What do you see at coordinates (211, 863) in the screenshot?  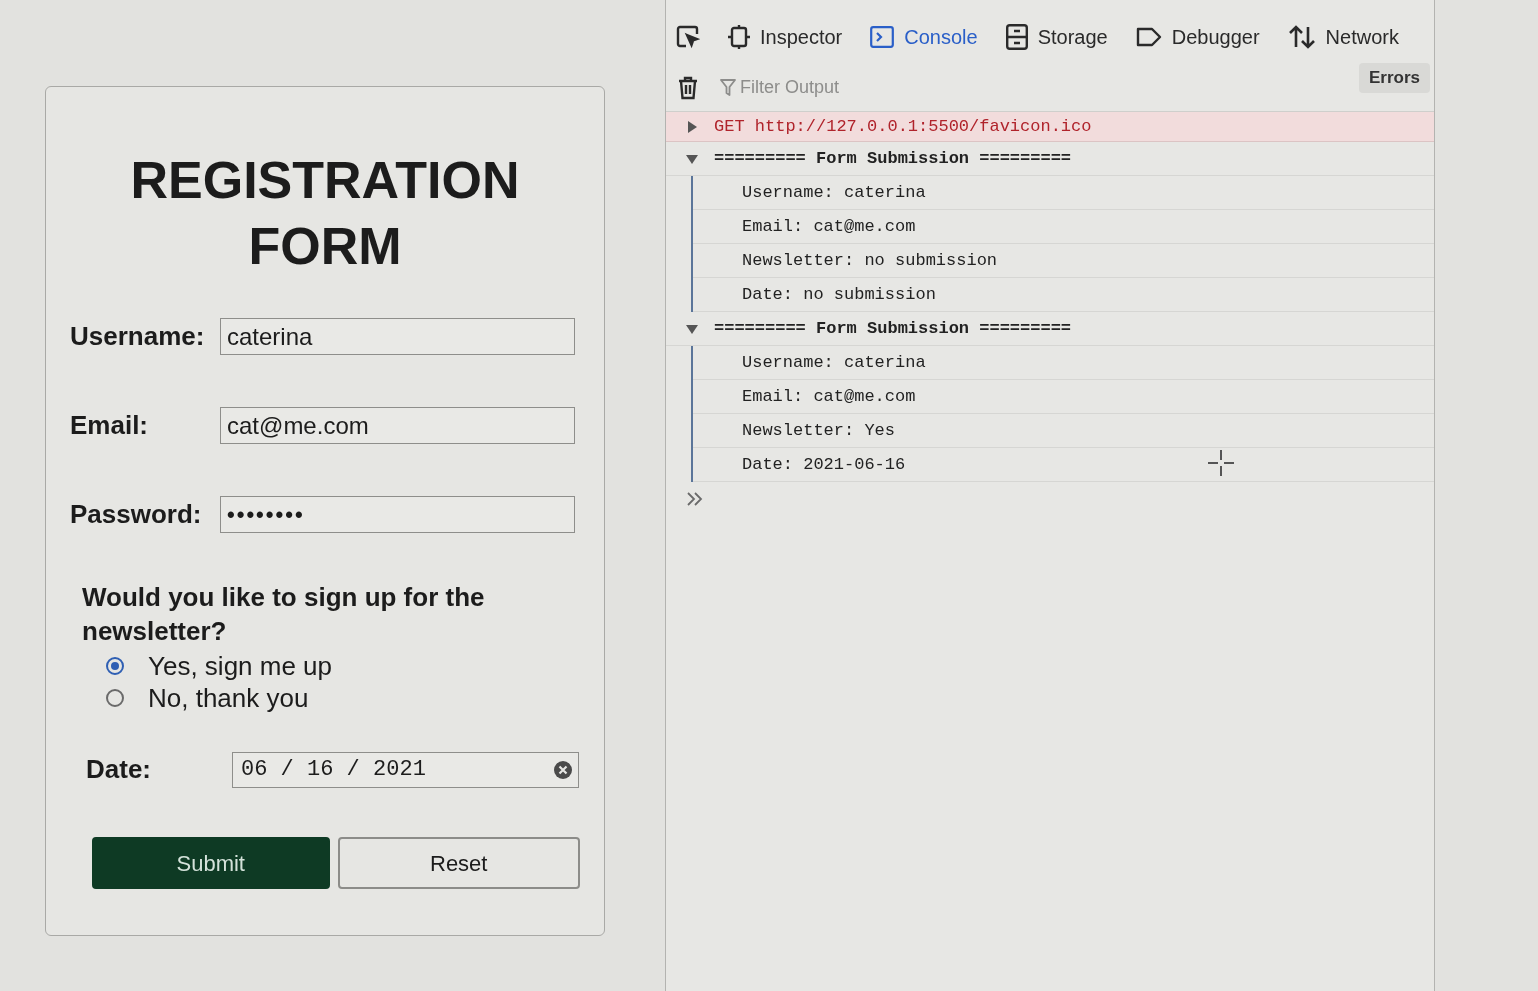 I see `submit-button: Submit` at bounding box center [211, 863].